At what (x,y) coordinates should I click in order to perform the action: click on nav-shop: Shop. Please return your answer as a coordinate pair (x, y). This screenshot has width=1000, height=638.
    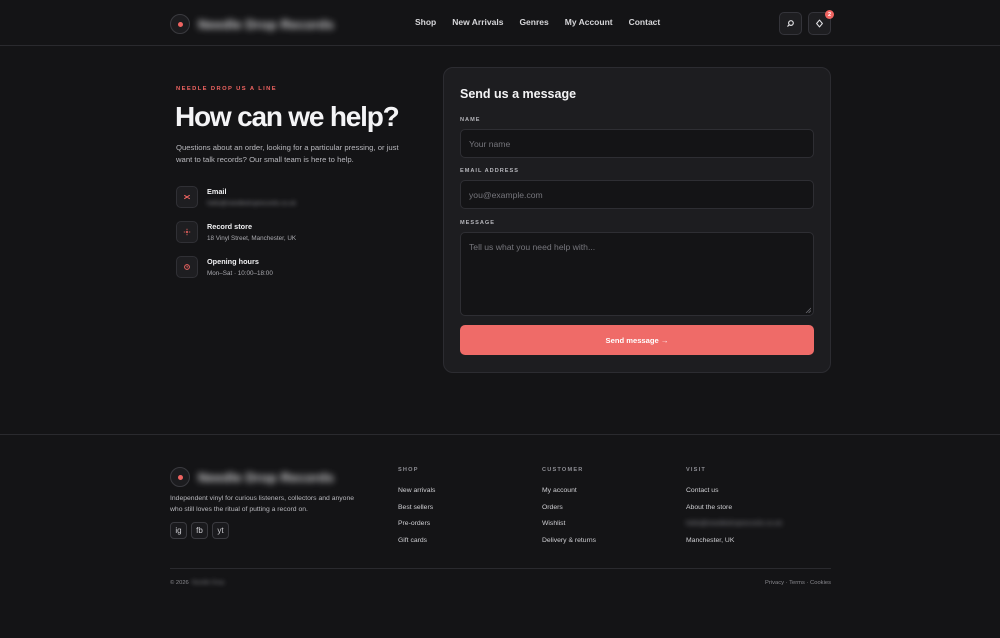
    Looking at the image, I should click on (425, 22).